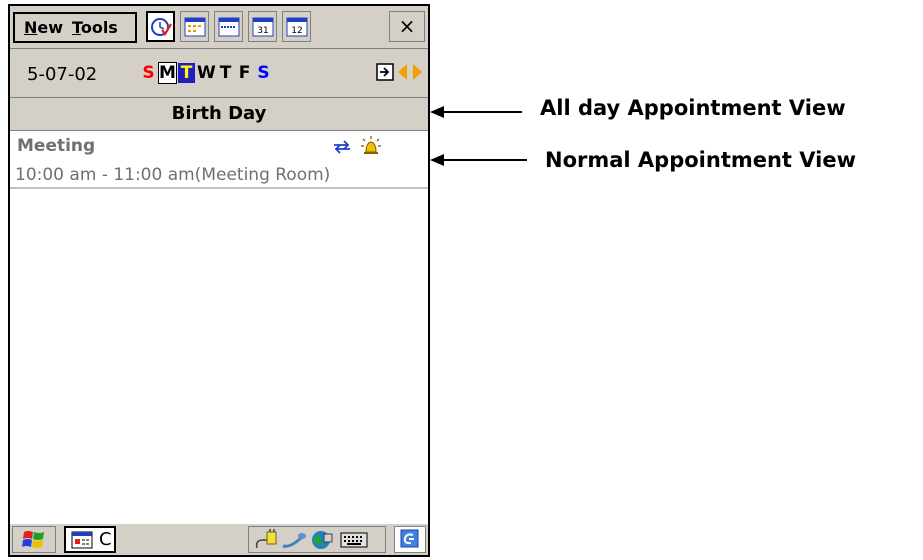 This screenshot has width=923, height=560. I want to click on desktop-button, so click(410, 539).